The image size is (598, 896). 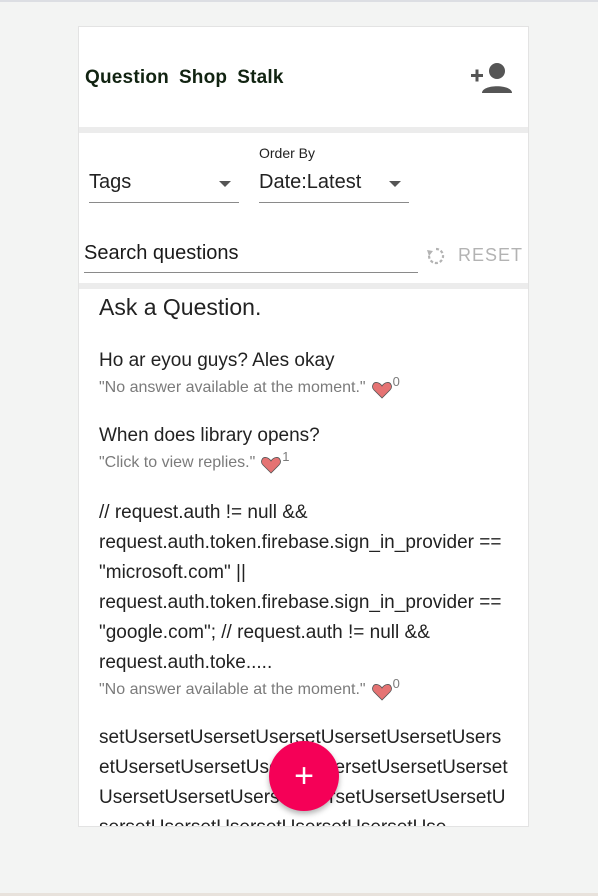 I want to click on reset-label: RESET, so click(x=491, y=255).